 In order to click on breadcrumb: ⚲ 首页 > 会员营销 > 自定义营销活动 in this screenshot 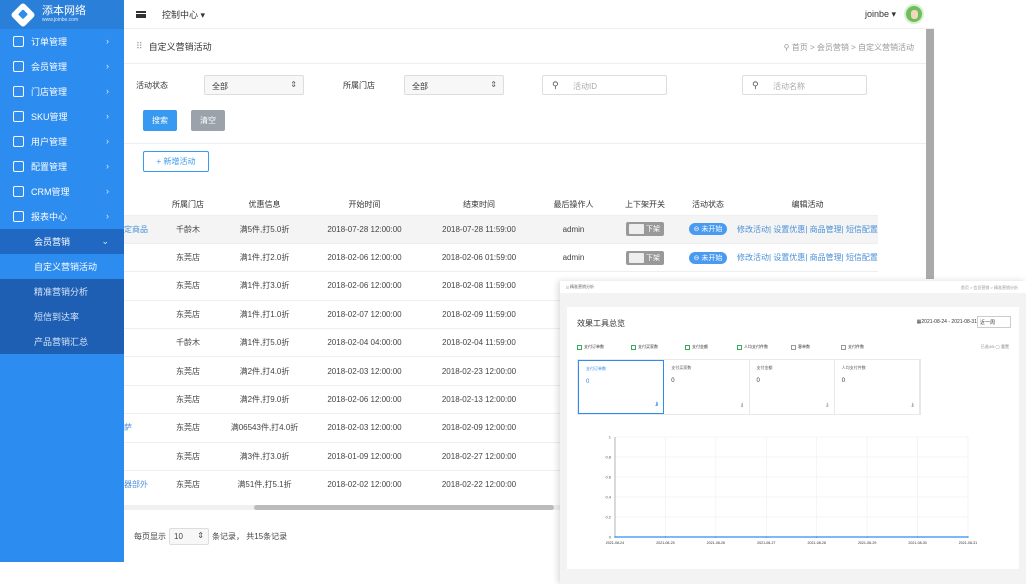, I will do `click(848, 47)`.